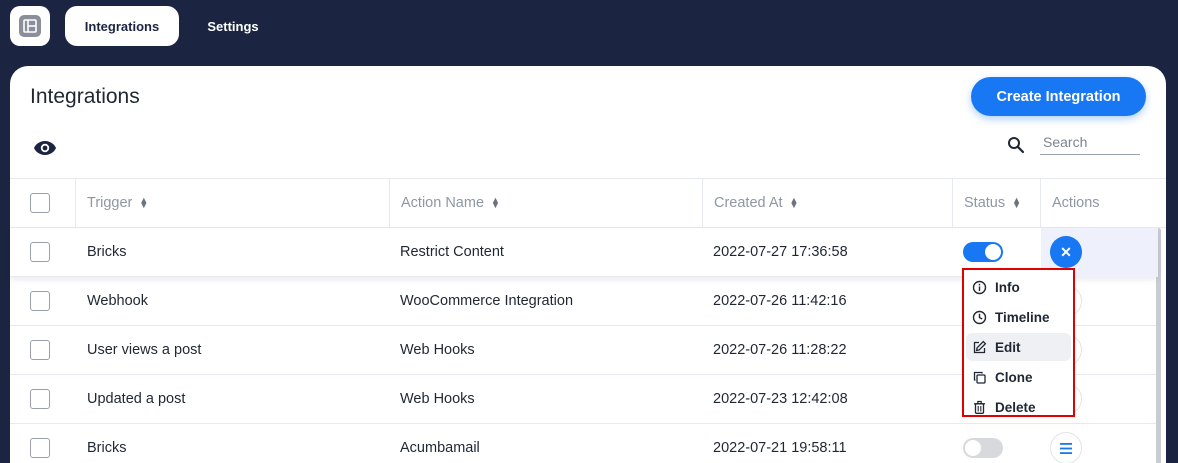 This screenshot has width=1178, height=463. I want to click on menu-item-label: Timeline, so click(1022, 317).